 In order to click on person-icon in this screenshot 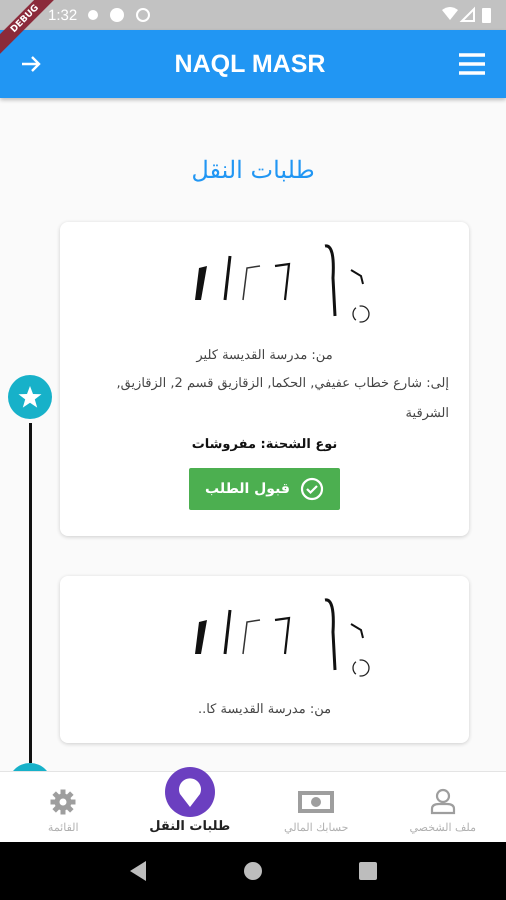, I will do `click(442, 801)`.